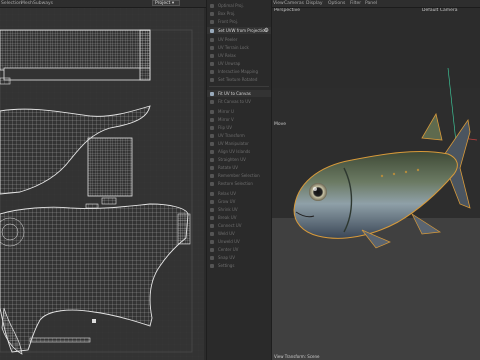 This screenshot has height=360, width=480. I want to click on tool-label: Remember Selection, so click(239, 175).